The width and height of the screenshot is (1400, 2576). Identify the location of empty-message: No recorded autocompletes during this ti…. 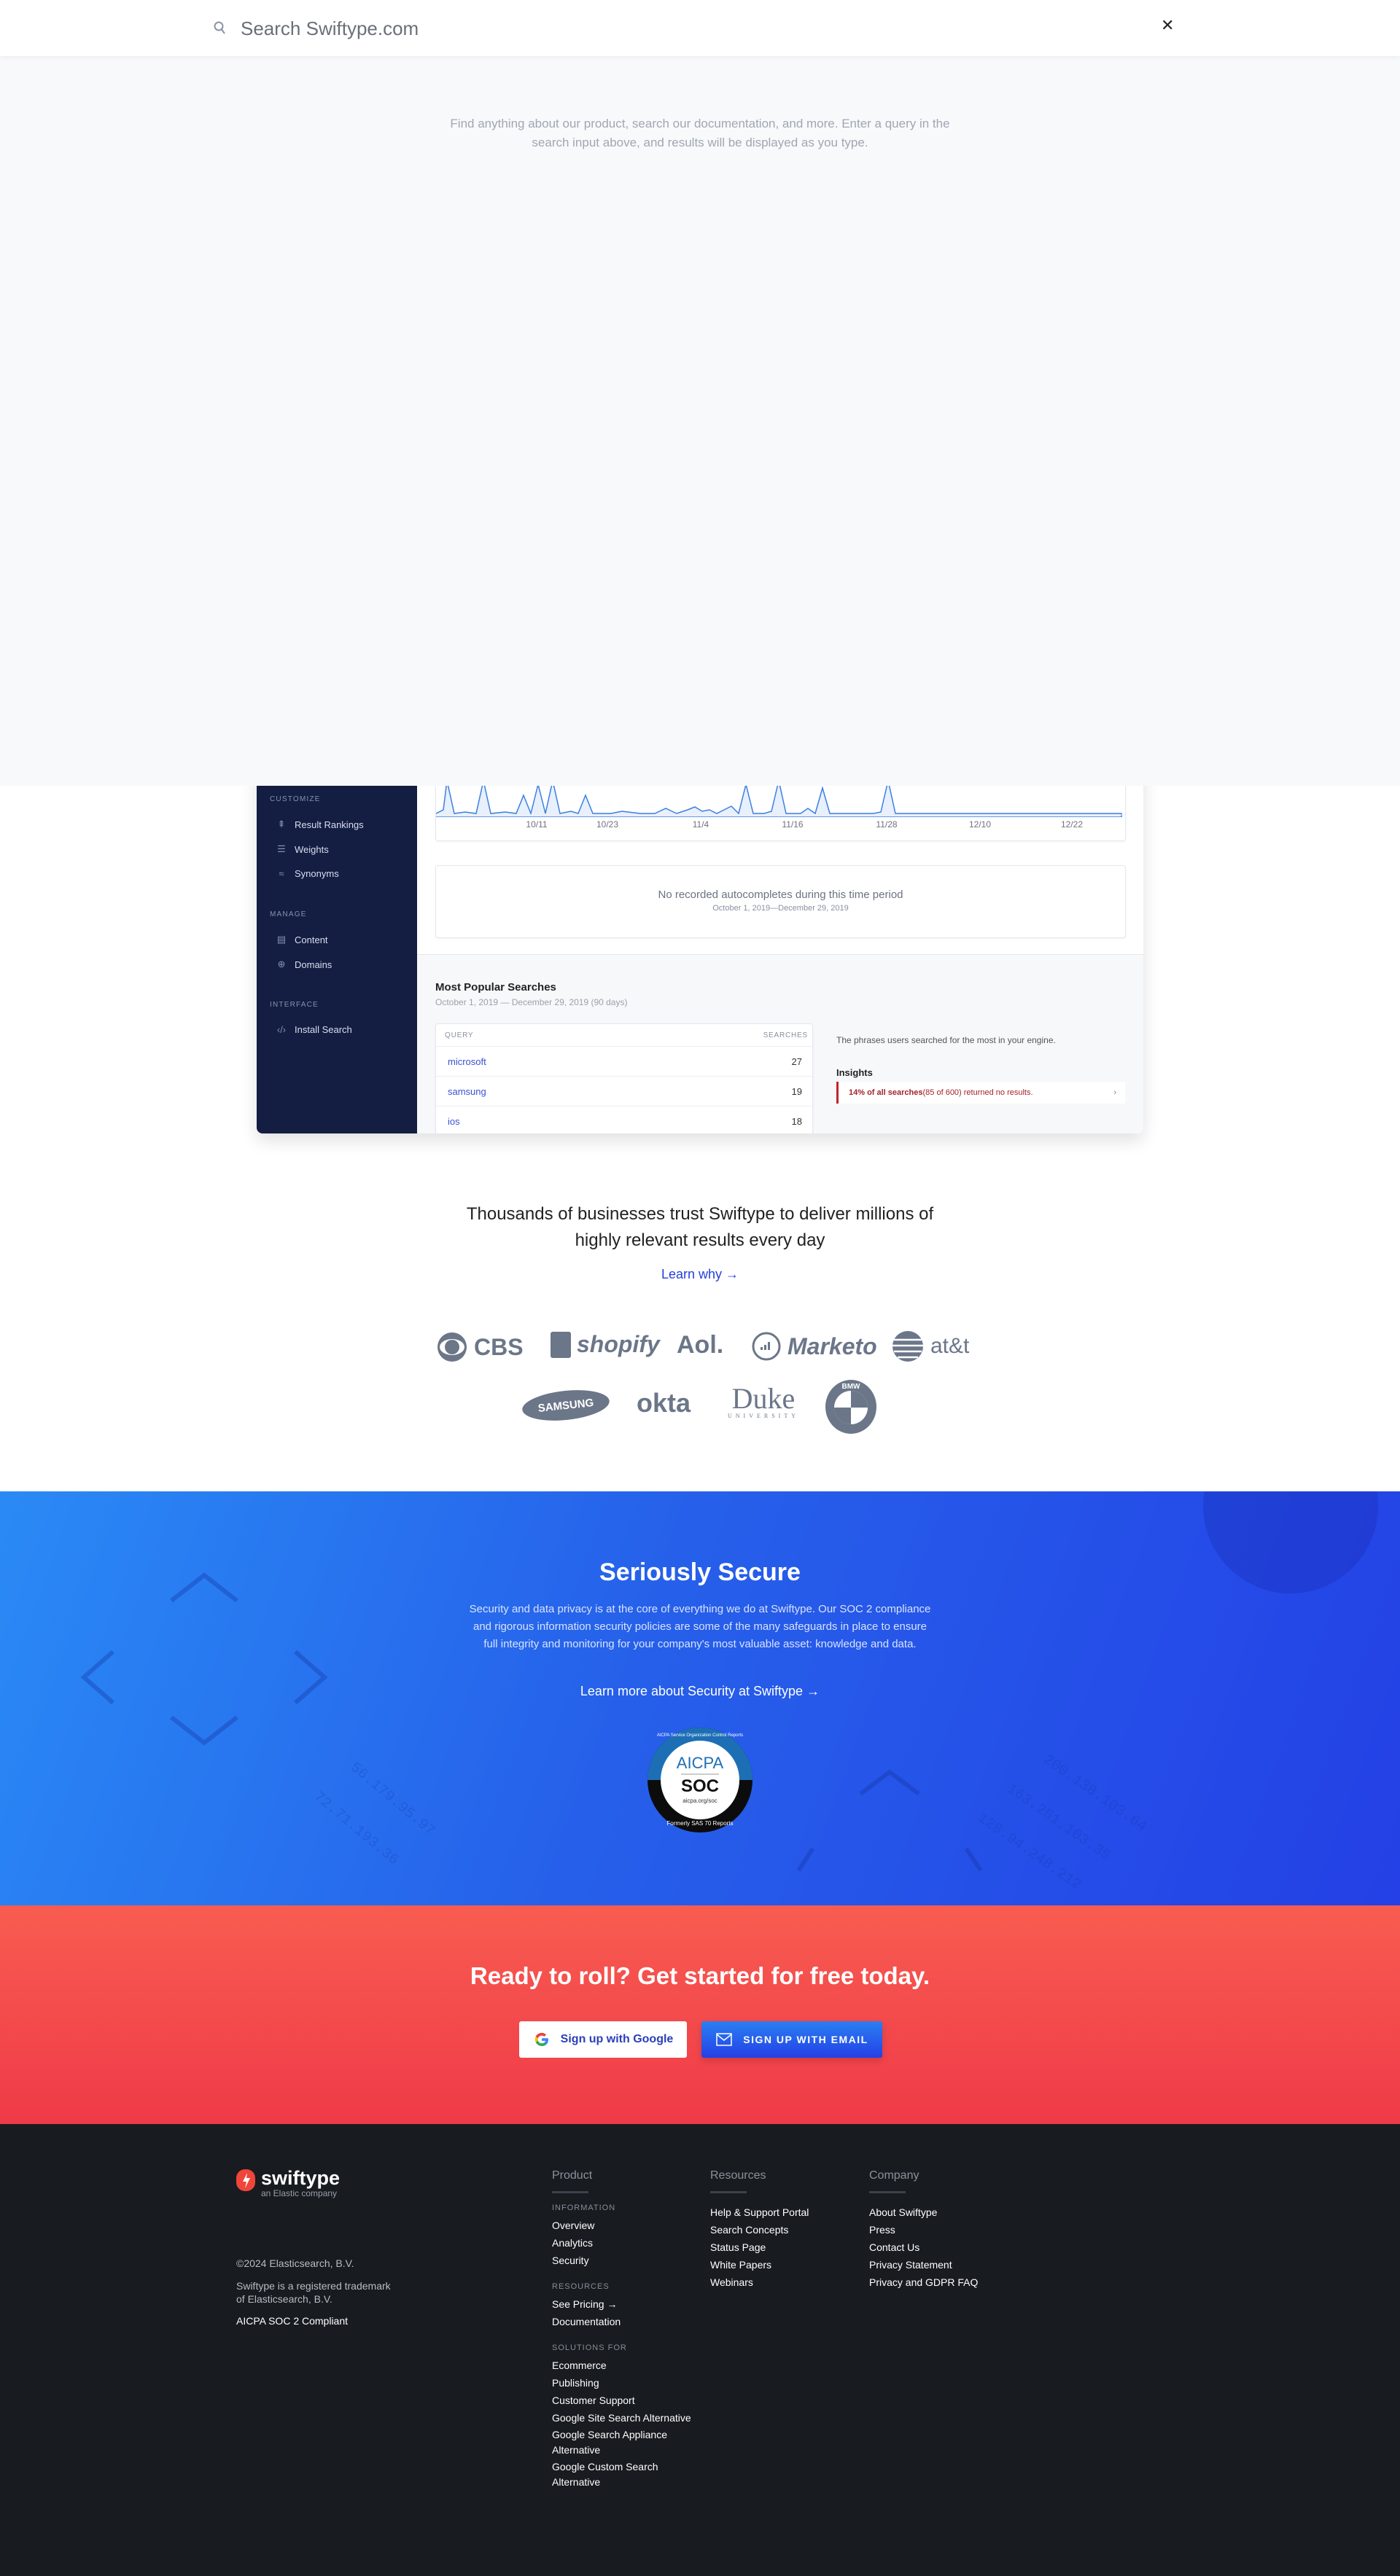
(780, 895).